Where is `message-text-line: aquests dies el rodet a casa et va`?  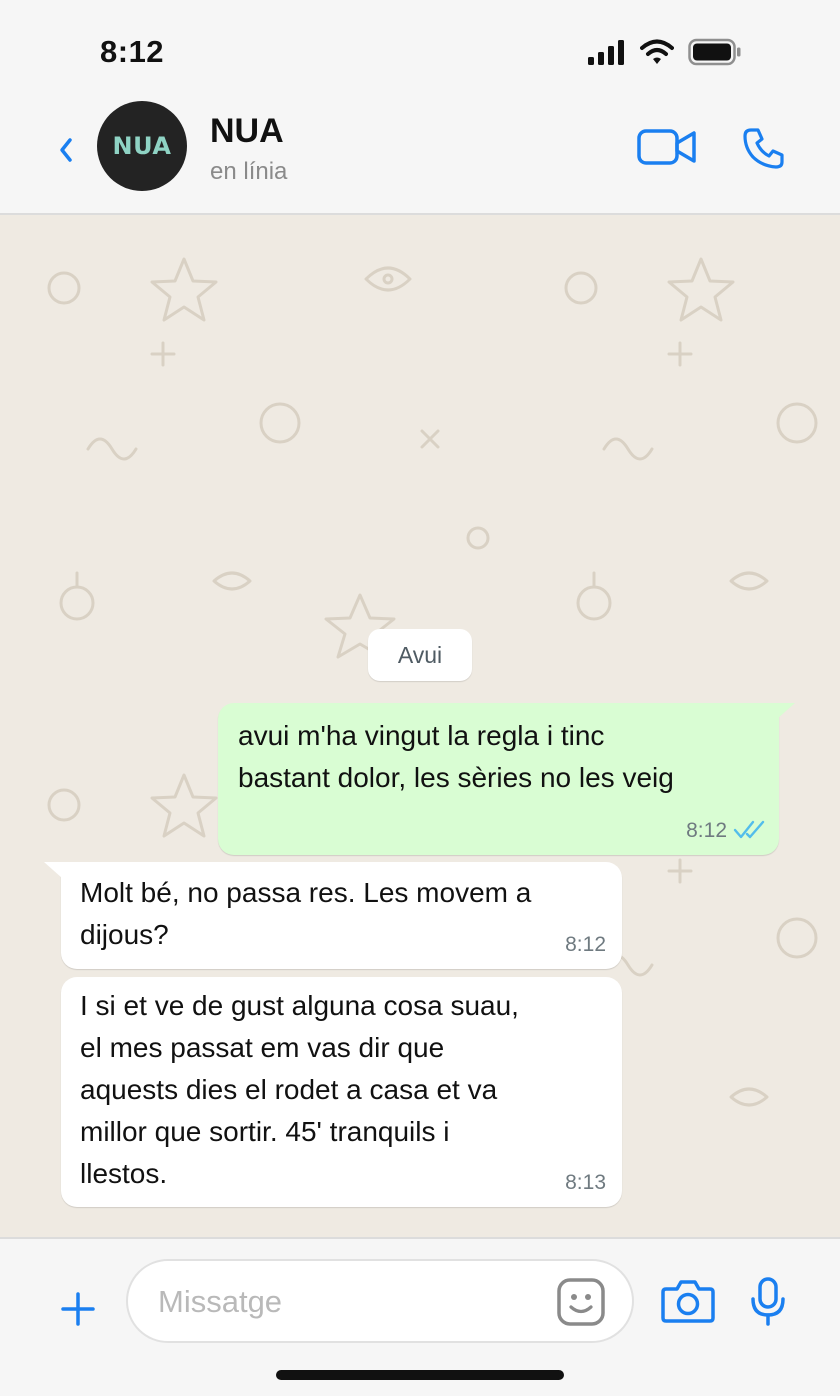 message-text-line: aquests dies el rodet a casa et va is located at coordinates (289, 1089).